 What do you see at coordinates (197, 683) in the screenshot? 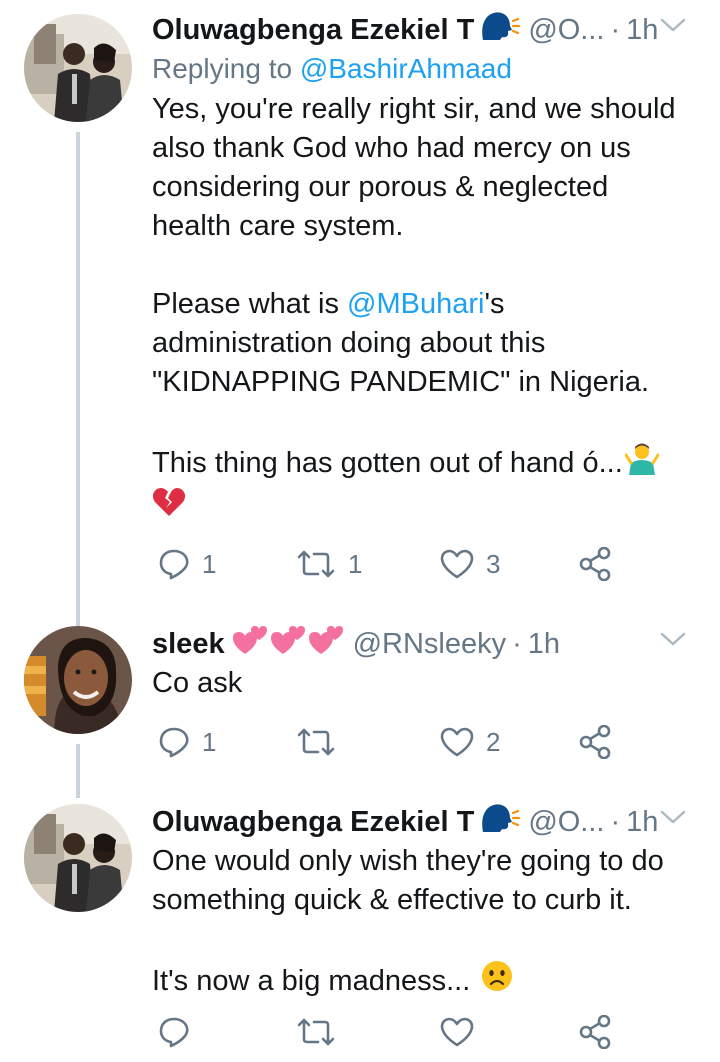
I see `tweet-line: Co ask` at bounding box center [197, 683].